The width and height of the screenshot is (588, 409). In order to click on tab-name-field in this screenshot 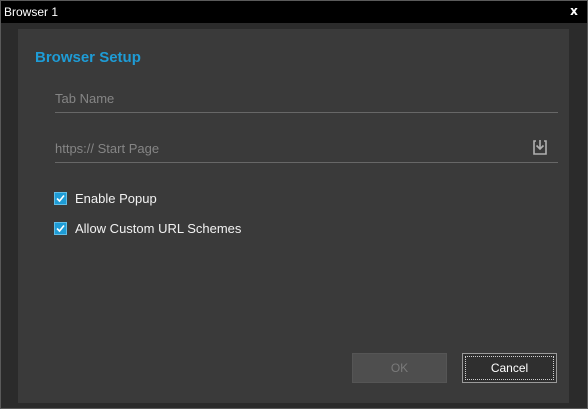, I will do `click(306, 99)`.